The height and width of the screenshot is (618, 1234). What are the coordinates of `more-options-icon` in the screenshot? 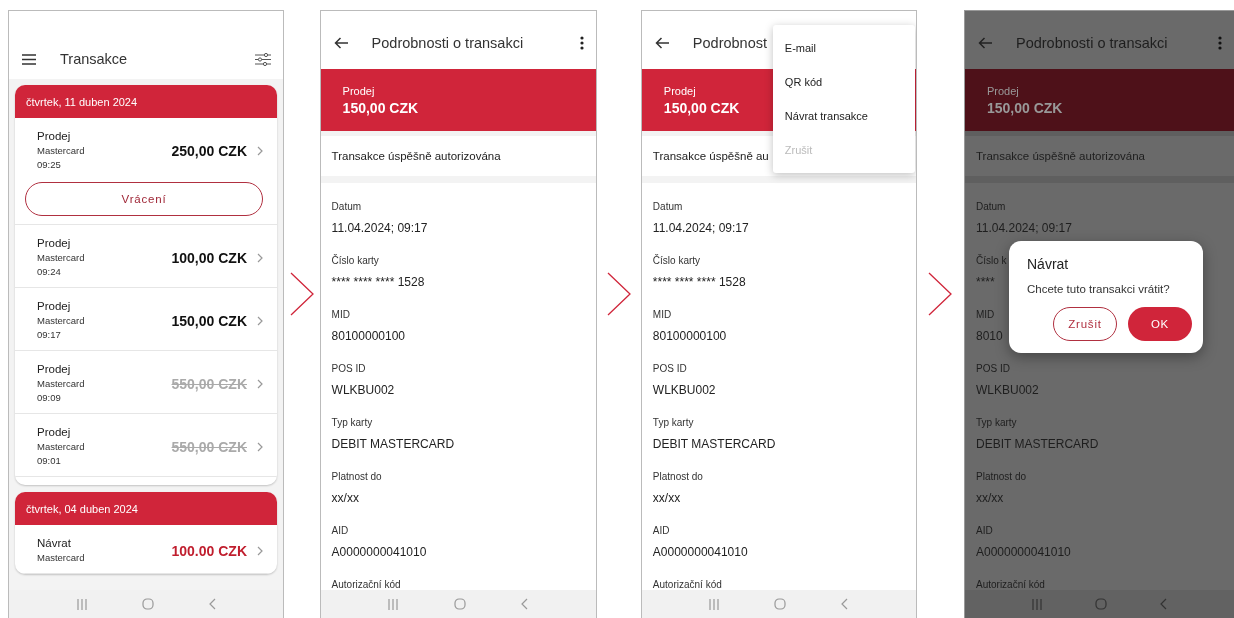 It's located at (581, 43).